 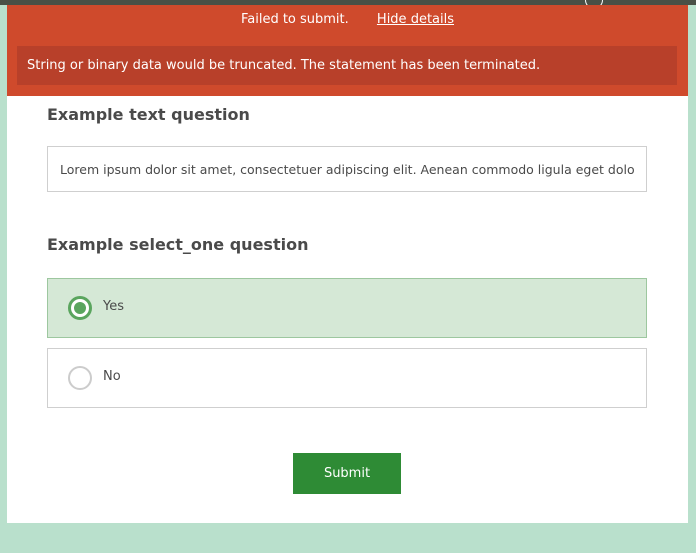 What do you see at coordinates (347, 378) in the screenshot?
I see `option-no: No` at bounding box center [347, 378].